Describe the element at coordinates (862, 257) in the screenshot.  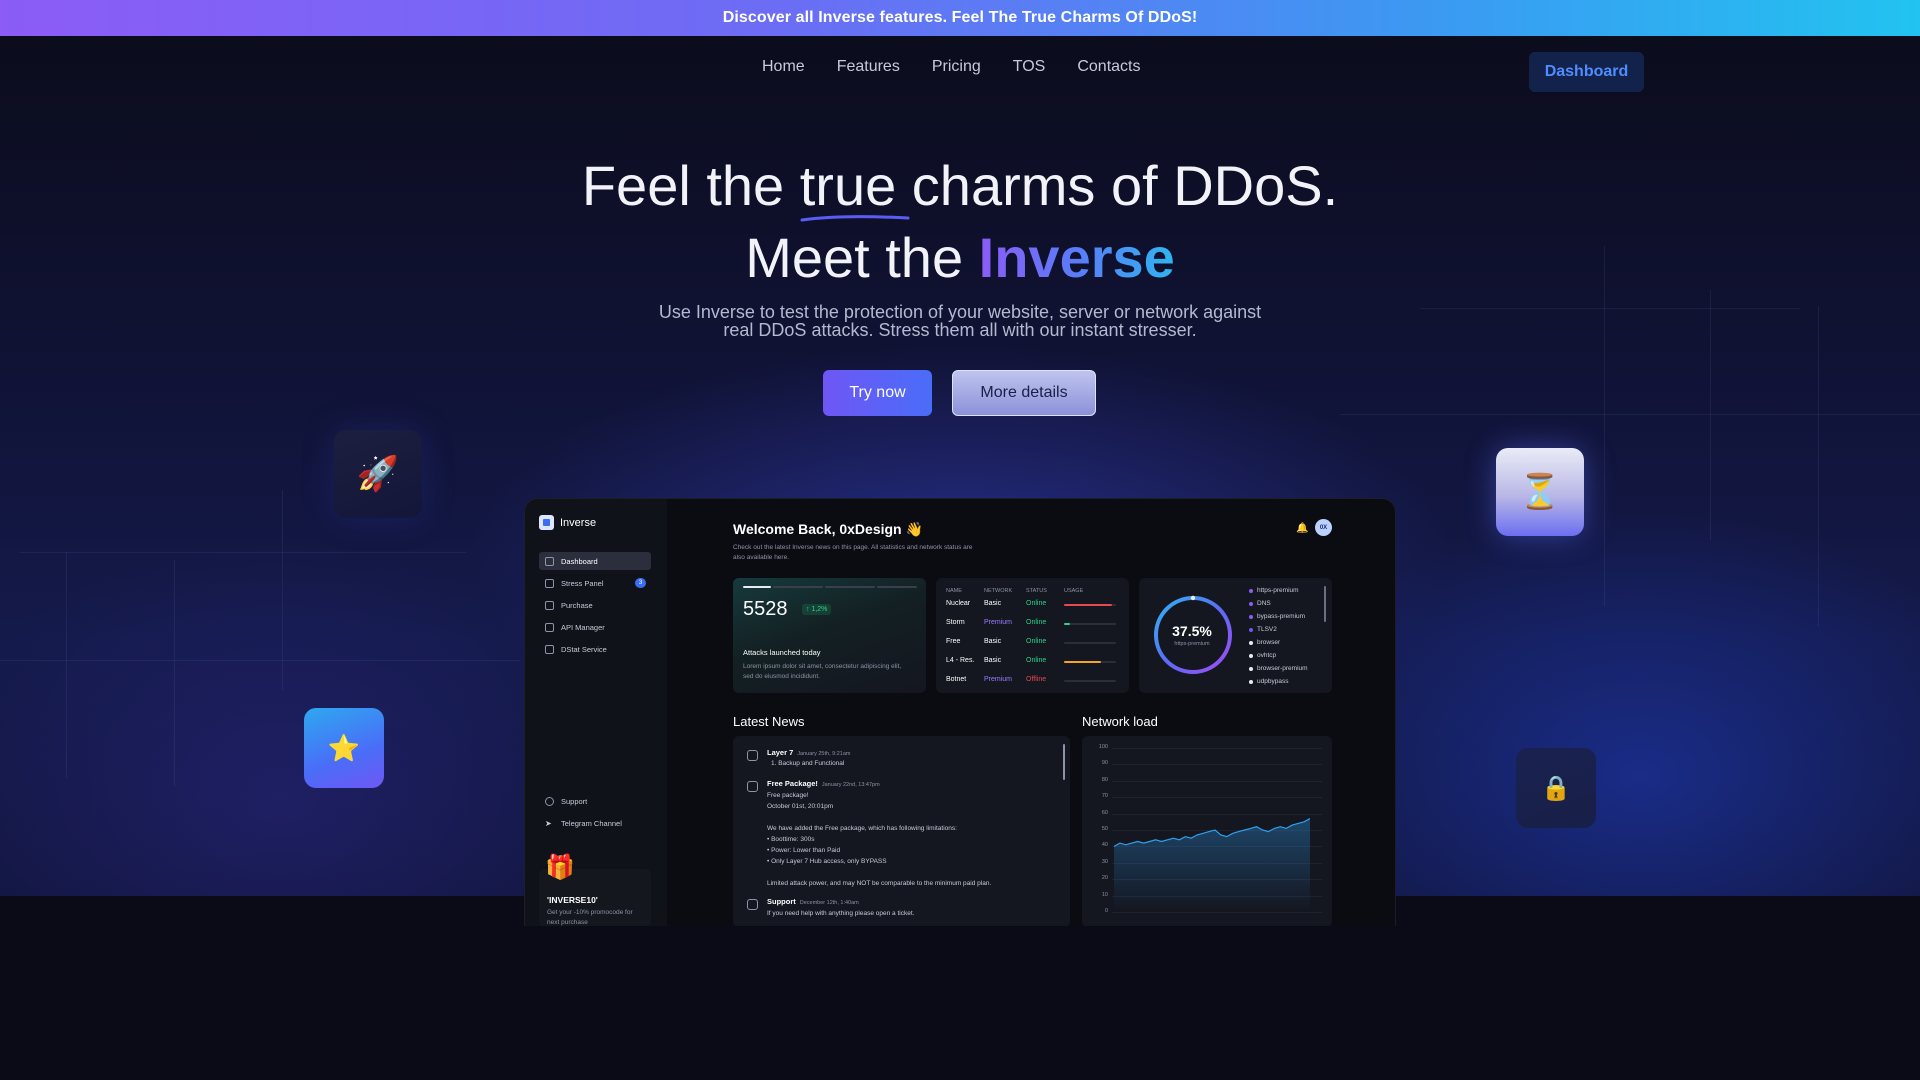
I see `hero-title-line2-prefix: Meet the` at that location.